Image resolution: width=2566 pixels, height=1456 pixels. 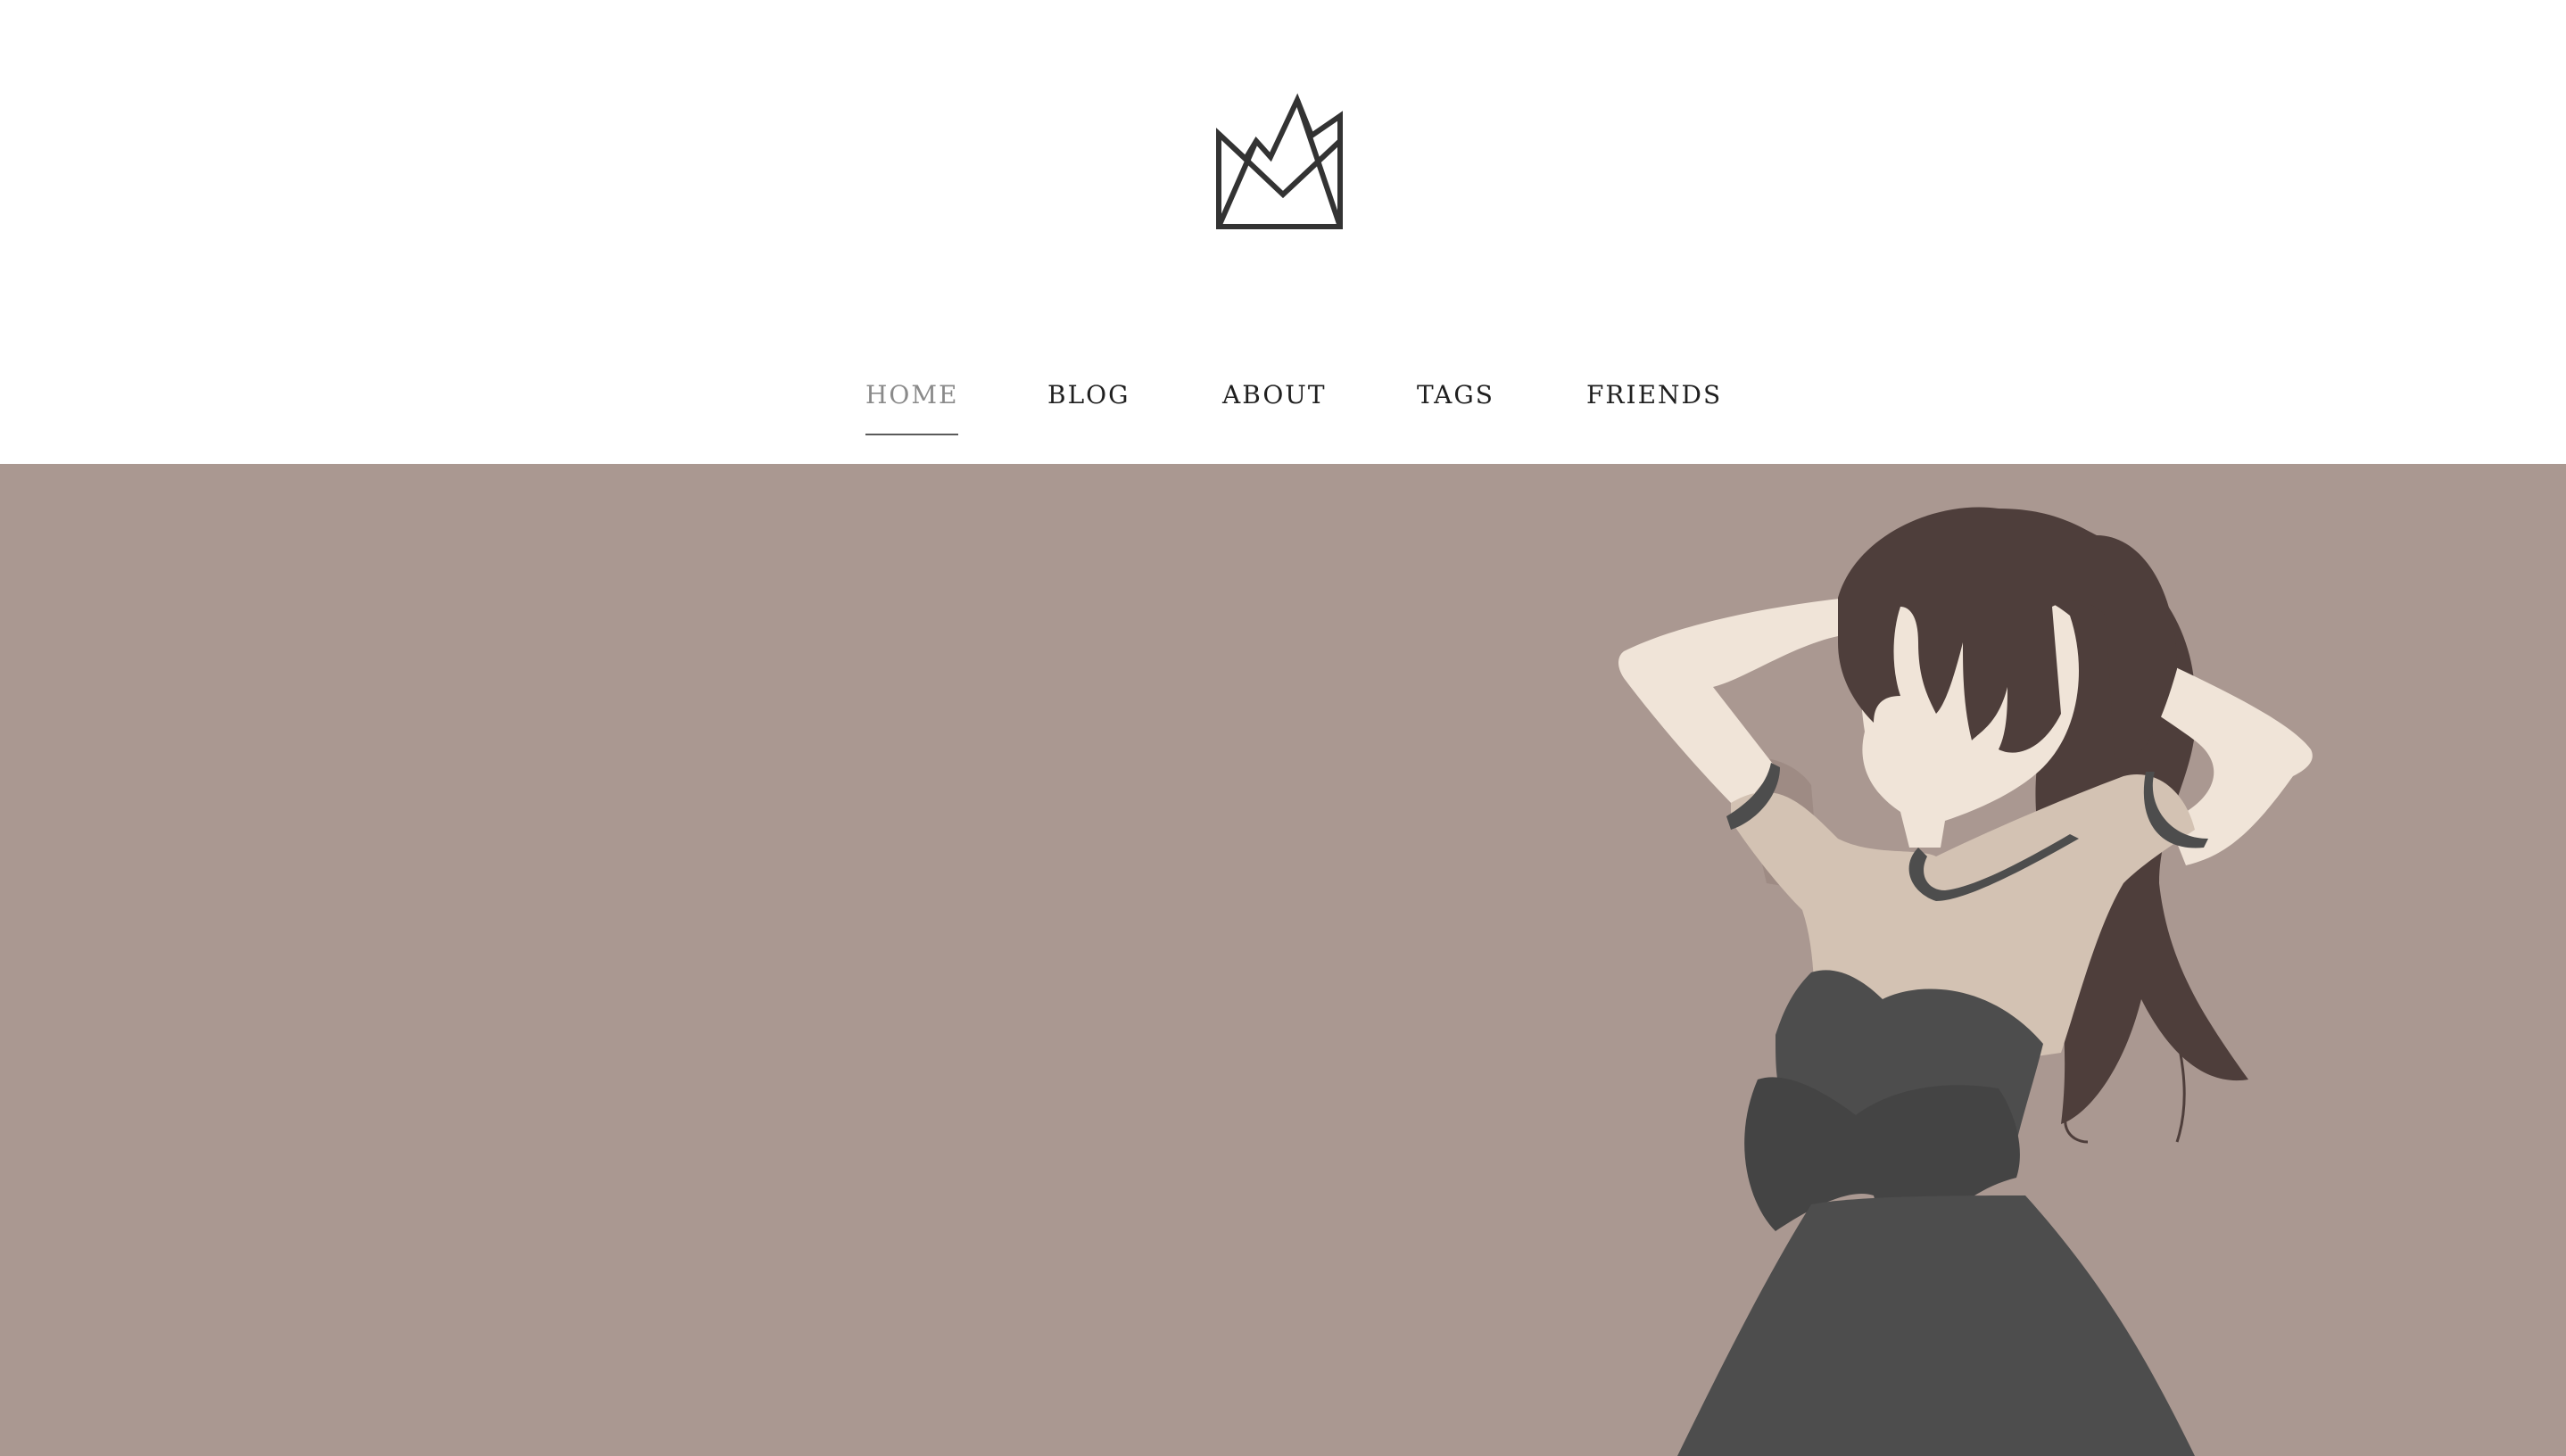 I want to click on main-nav: HOME BLOG ABOUT TAGS FRIENDS, so click(x=1283, y=405).